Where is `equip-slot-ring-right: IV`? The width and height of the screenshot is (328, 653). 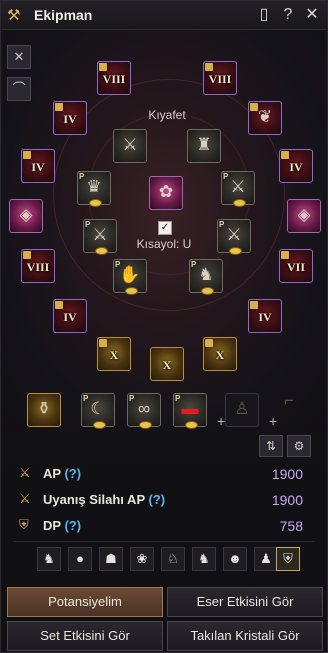
equip-slot-ring-right: IV is located at coordinates (38, 166).